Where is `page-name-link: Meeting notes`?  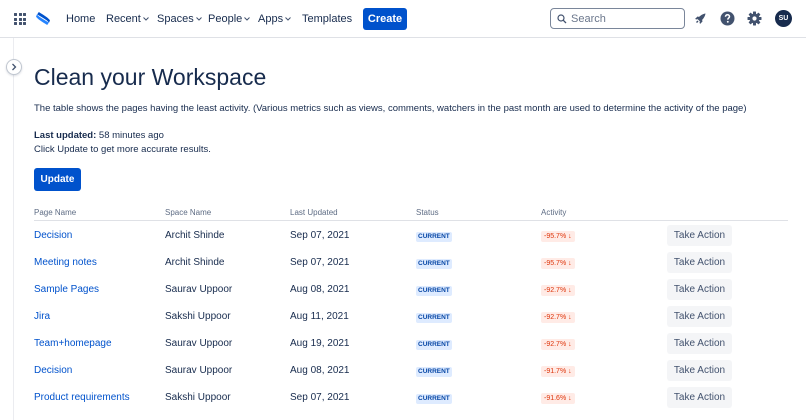
page-name-link: Meeting notes is located at coordinates (65, 262).